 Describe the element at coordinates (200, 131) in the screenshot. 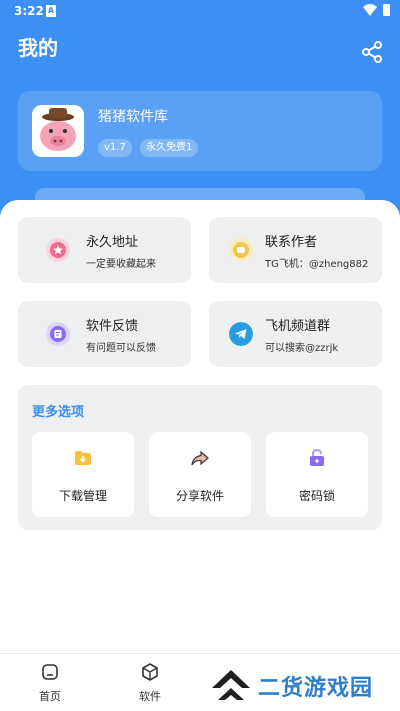

I see `profile-card: 猪猪软件库 v1.7 永久免费1` at that location.